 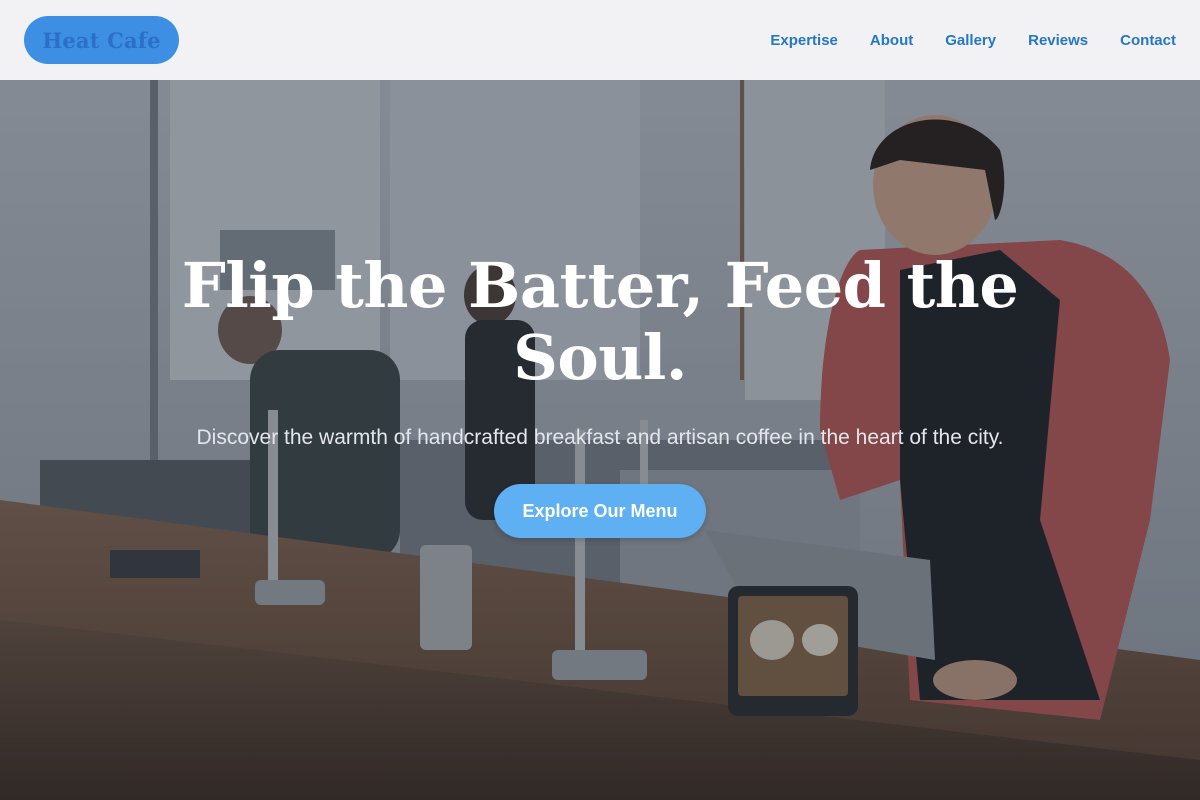 I want to click on hero-title: Flip the Batter, Feed the Soul., so click(x=600, y=321).